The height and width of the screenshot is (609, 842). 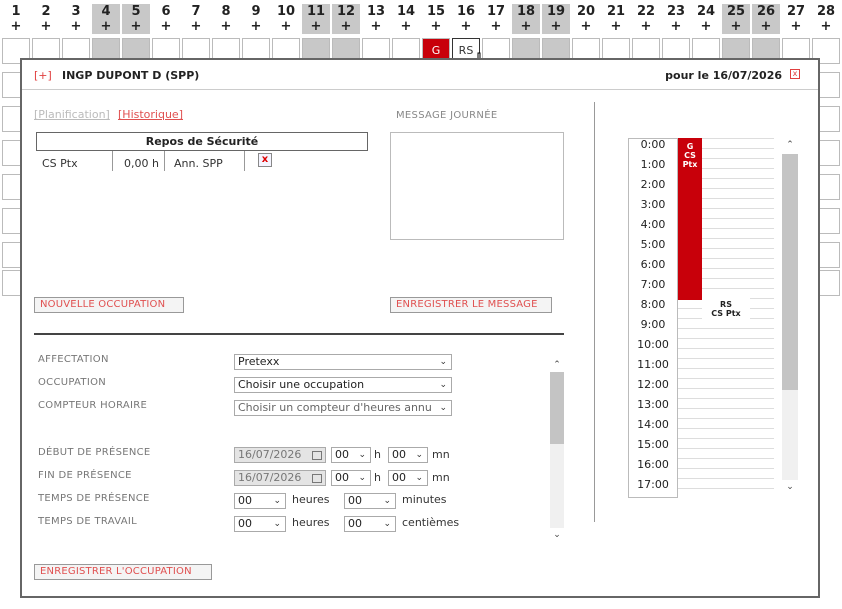 I want to click on calendar-day-22: 22 +, so click(x=646, y=19).